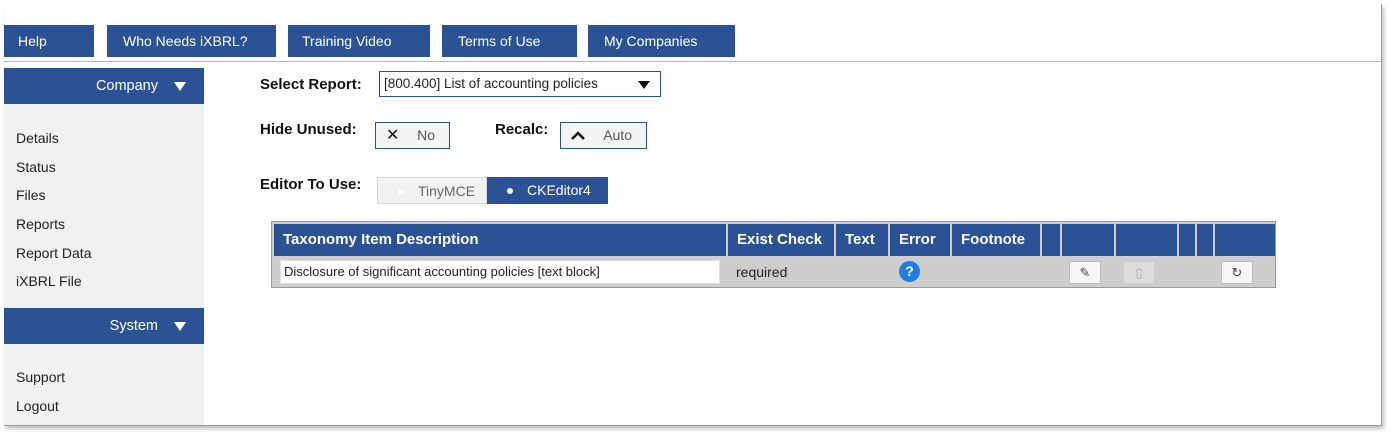  What do you see at coordinates (311, 84) in the screenshot?
I see `select-report-label: Select Report:` at bounding box center [311, 84].